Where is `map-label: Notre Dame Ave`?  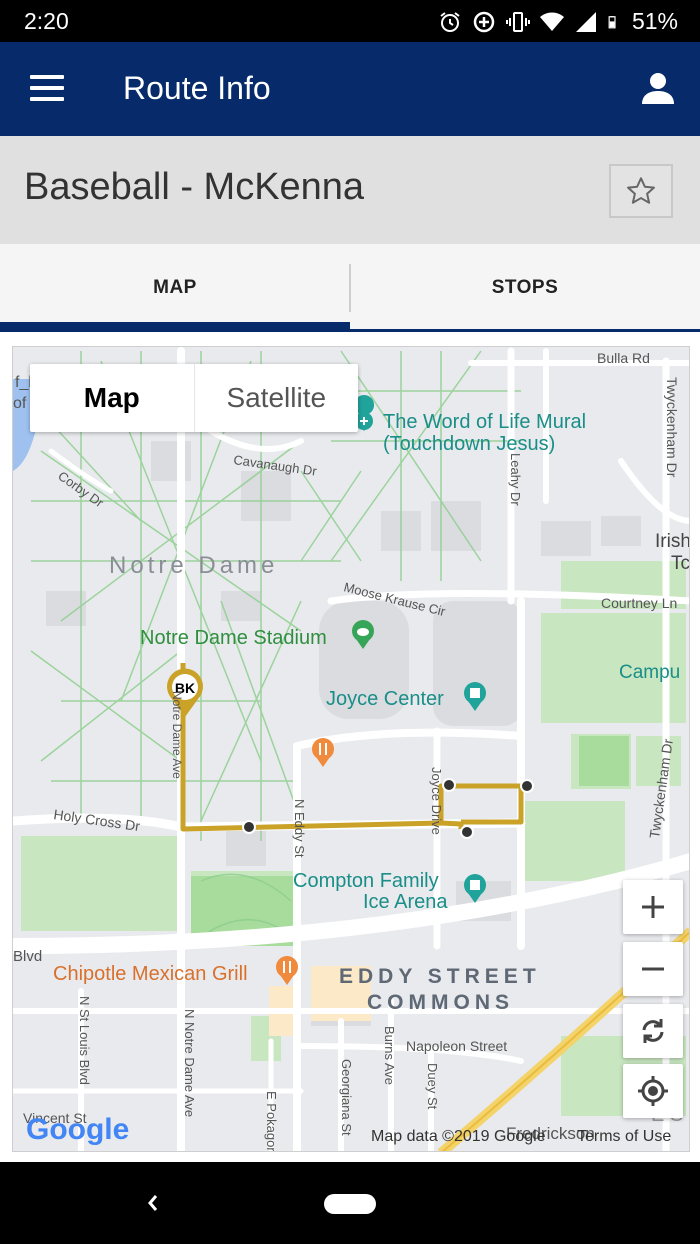 map-label: Notre Dame Ave is located at coordinates (177, 735).